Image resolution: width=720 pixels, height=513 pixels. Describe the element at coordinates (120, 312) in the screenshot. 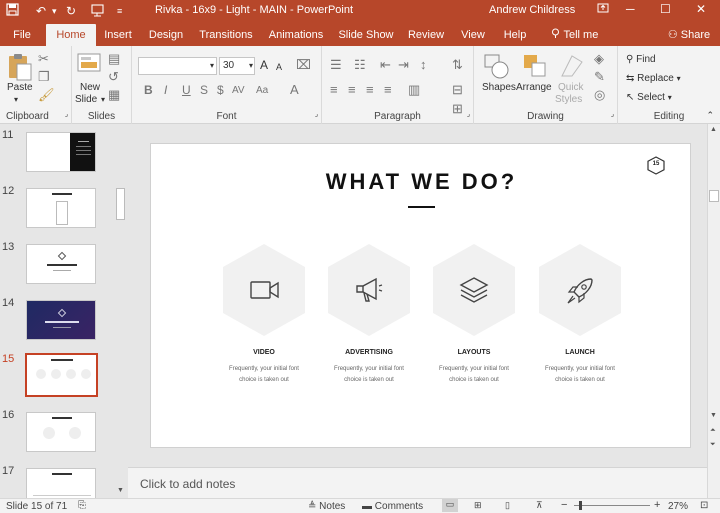

I see `thumbnail-scrollbar: ▼` at that location.